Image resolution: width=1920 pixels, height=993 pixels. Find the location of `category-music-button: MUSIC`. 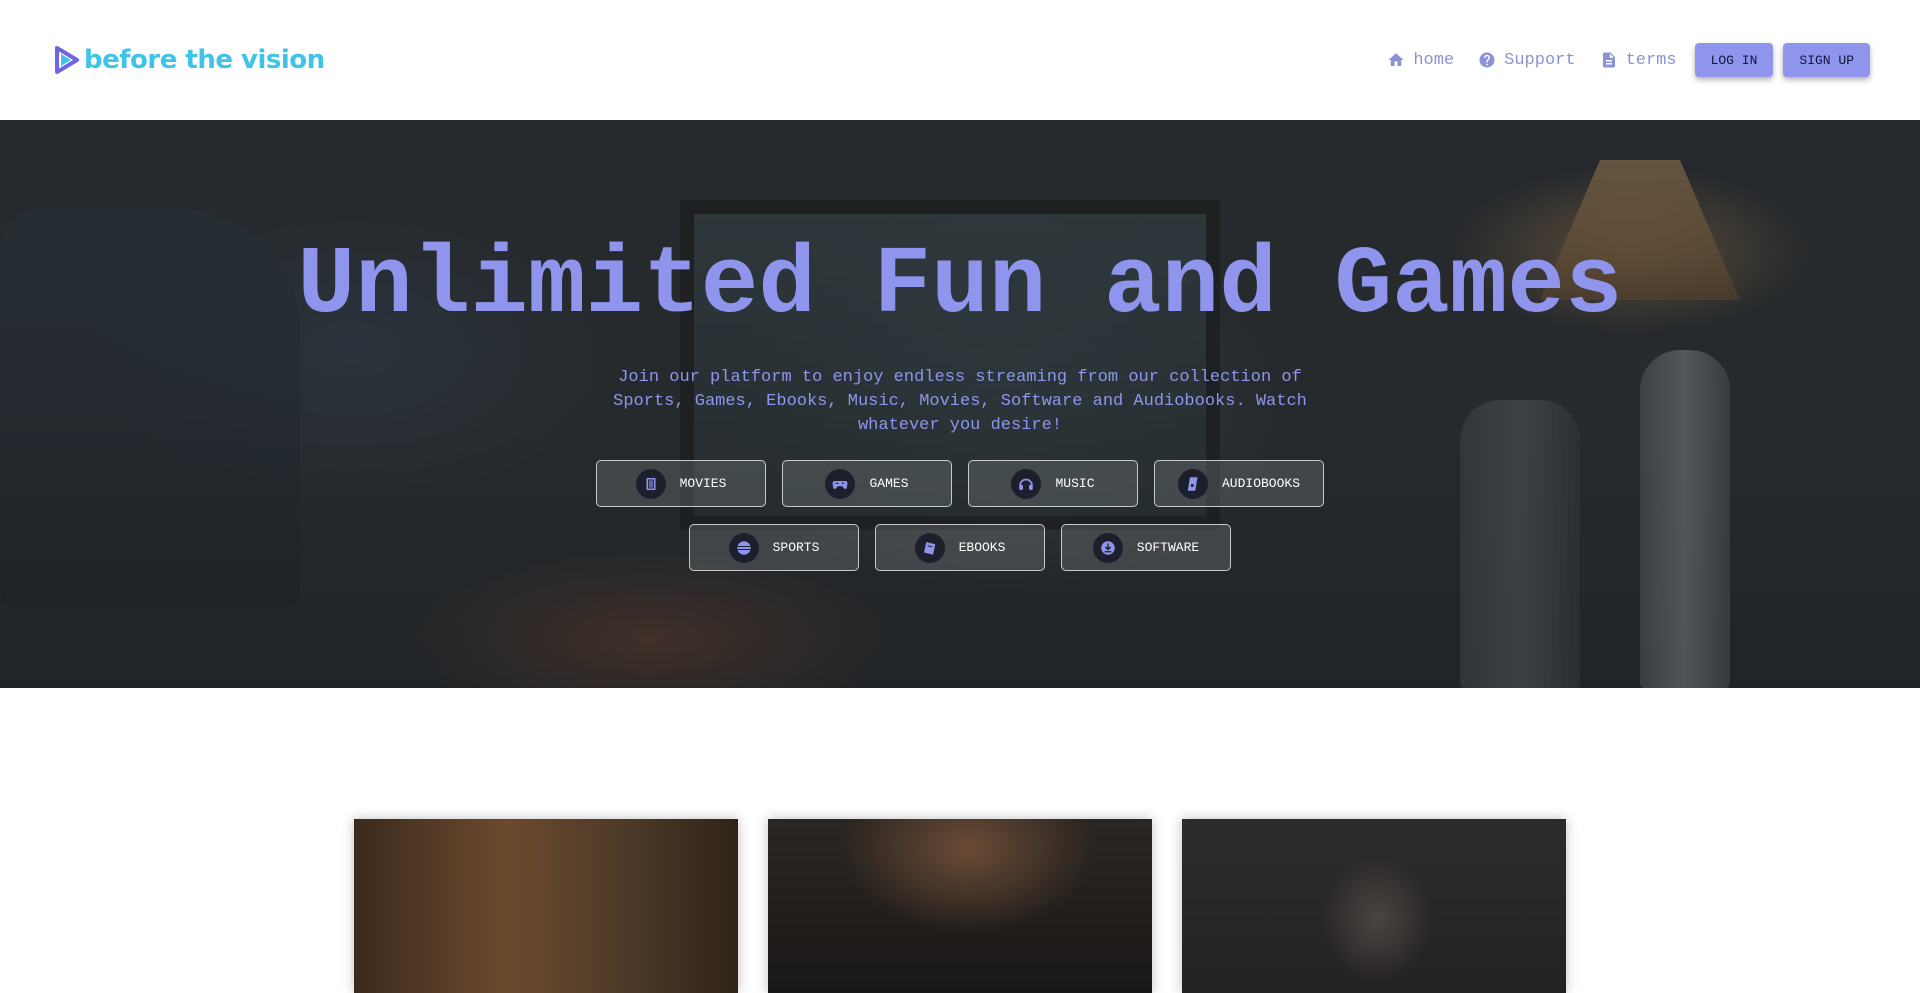

category-music-button: MUSIC is located at coordinates (1053, 483).